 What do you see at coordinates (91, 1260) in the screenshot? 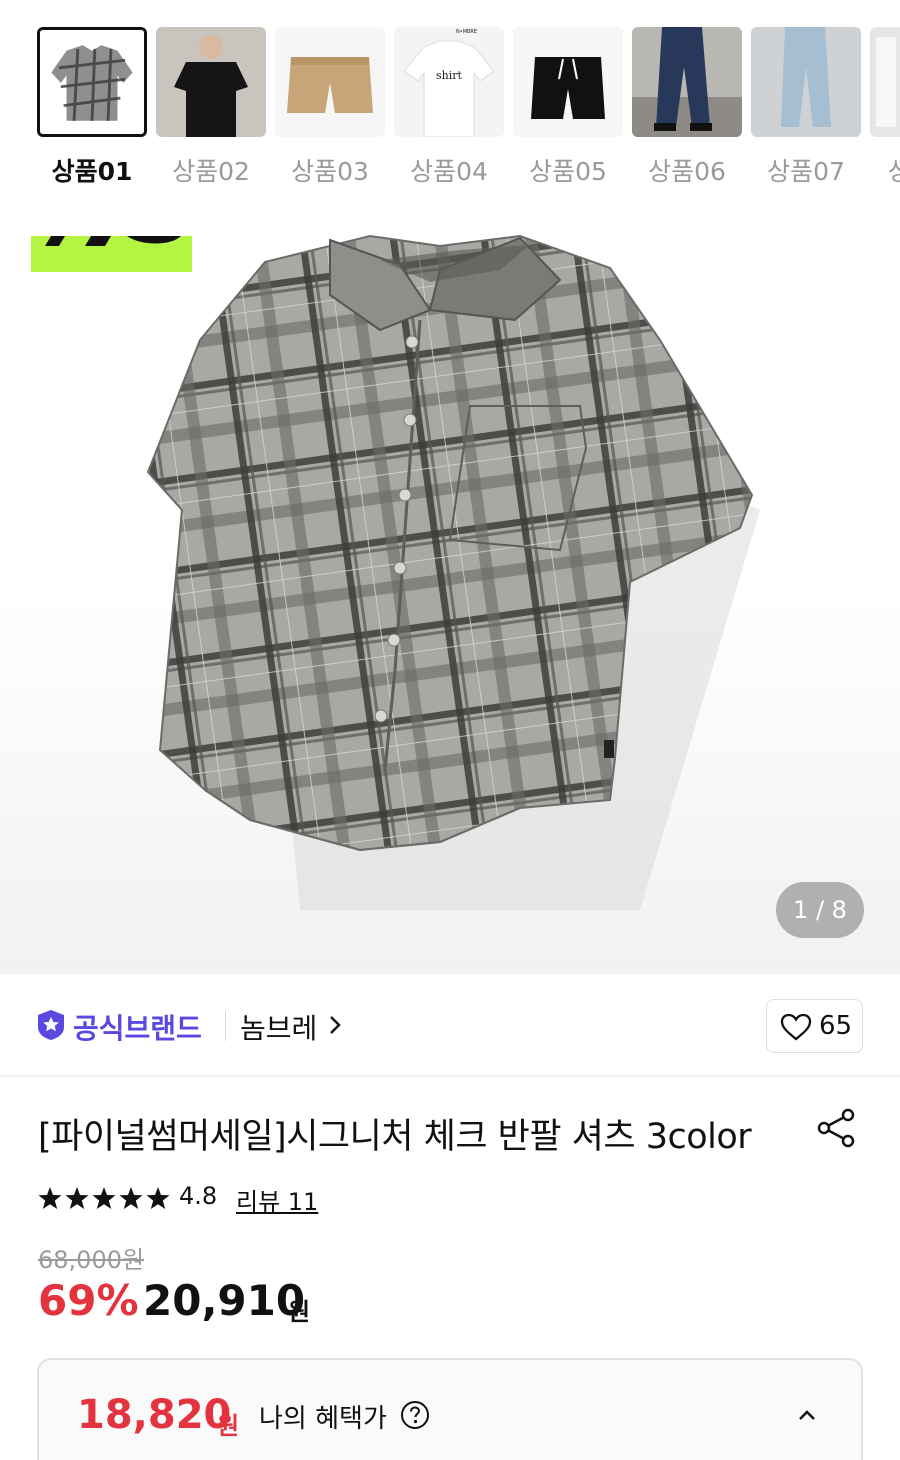
I see `original-price: 68,000원` at bounding box center [91, 1260].